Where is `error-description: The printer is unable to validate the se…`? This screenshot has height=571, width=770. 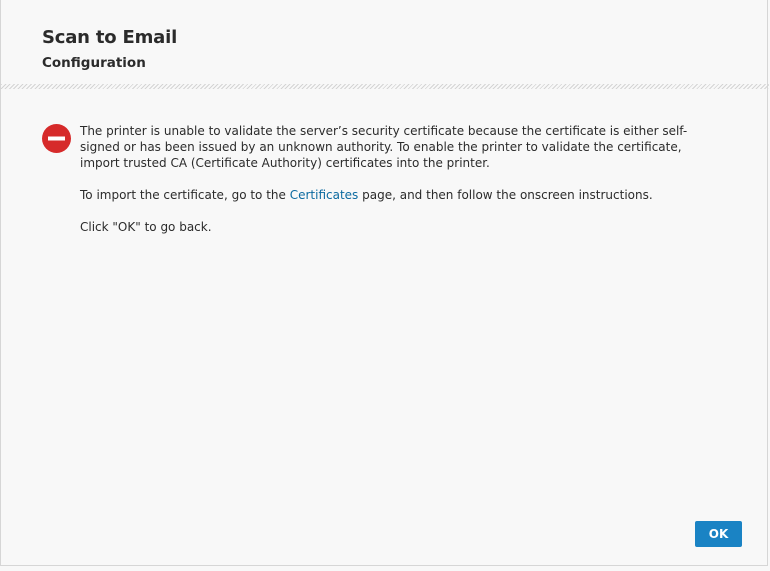 error-description: The printer is unable to validate the se… is located at coordinates (384, 147).